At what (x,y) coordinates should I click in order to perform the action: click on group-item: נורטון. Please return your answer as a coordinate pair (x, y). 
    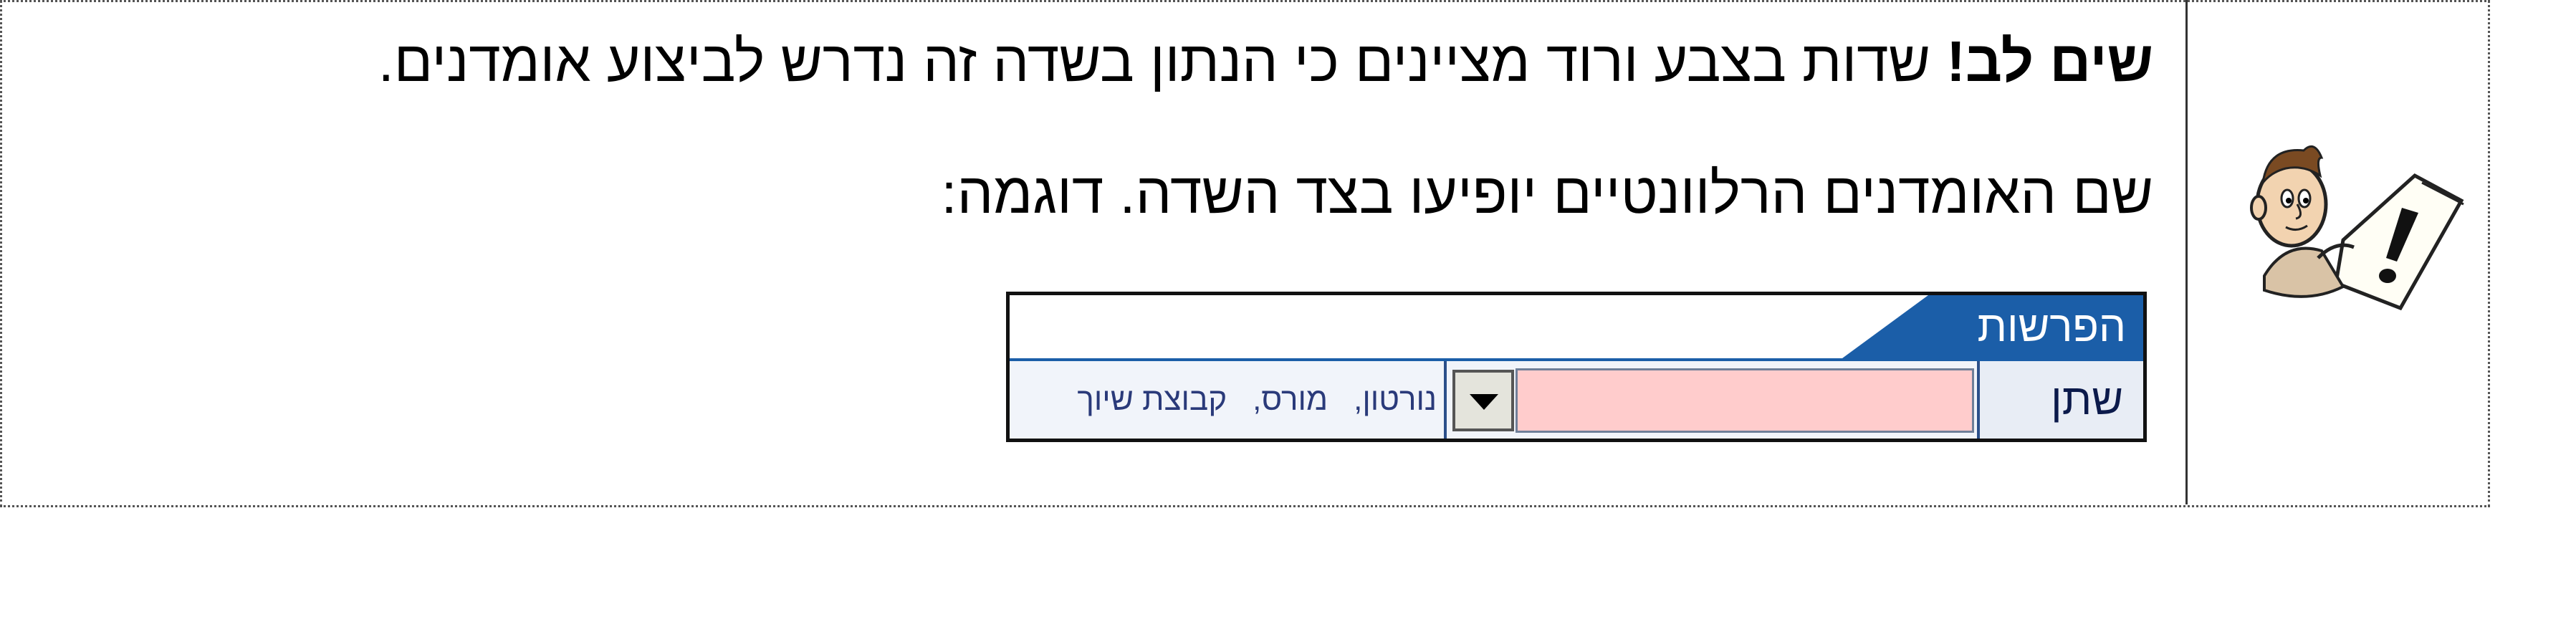
    Looking at the image, I should click on (1400, 399).